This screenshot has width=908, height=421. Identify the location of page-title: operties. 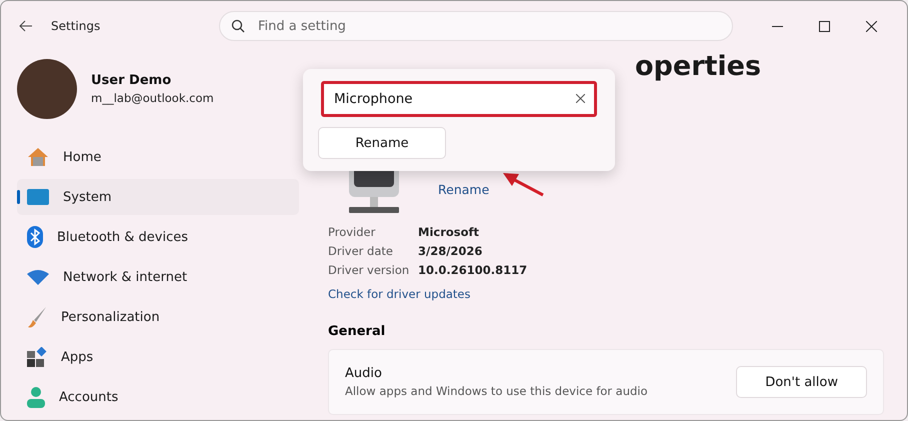
(698, 67).